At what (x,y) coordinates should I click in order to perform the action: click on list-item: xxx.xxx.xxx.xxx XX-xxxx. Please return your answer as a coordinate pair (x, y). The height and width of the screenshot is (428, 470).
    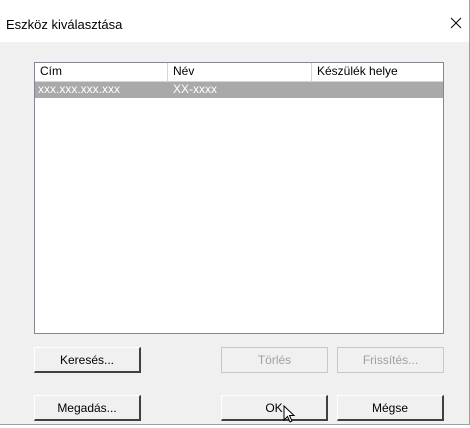
    Looking at the image, I should click on (239, 90).